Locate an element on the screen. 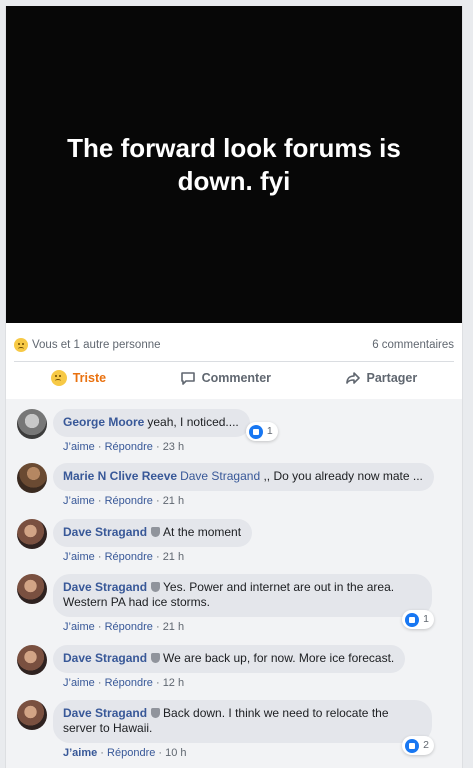  reactions-text: Vous et 1 autre personne is located at coordinates (96, 345).